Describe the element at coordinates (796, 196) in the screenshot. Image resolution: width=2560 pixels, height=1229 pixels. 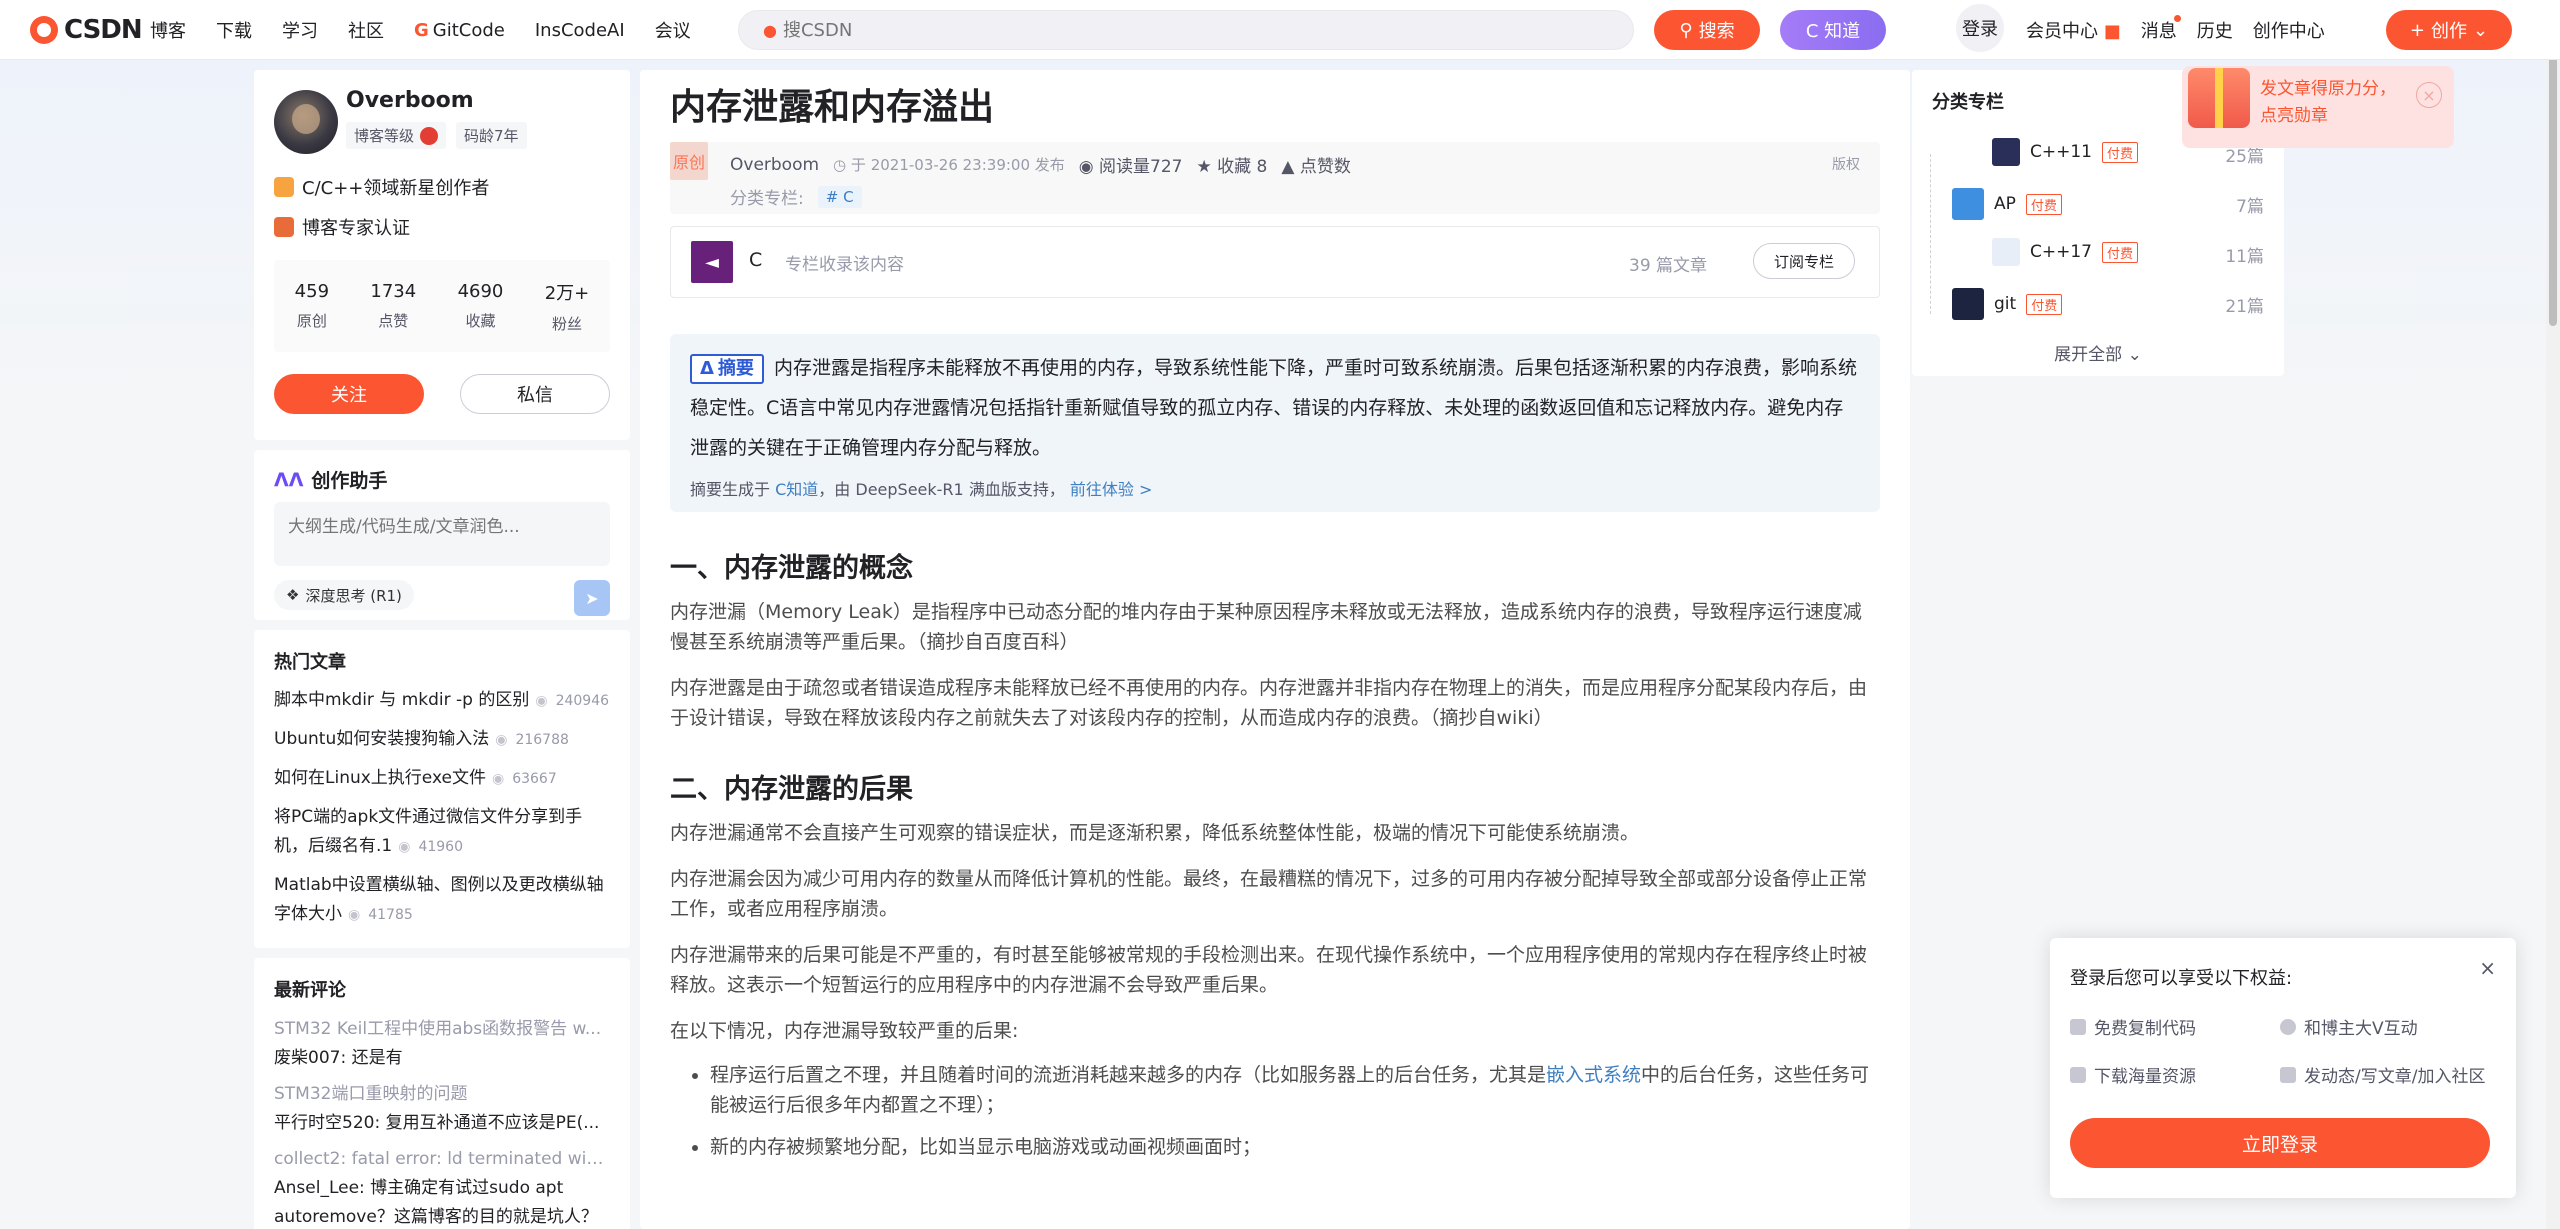
I see `category-row: 分类专栏: # C` at that location.